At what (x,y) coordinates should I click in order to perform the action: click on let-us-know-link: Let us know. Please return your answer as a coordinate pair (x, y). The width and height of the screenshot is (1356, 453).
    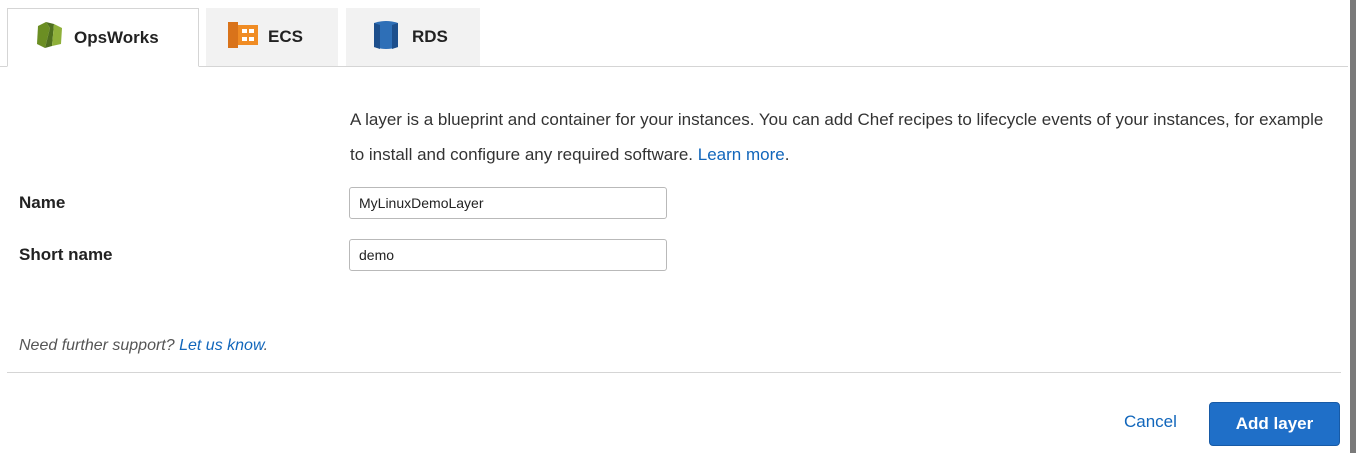
    Looking at the image, I should click on (221, 345).